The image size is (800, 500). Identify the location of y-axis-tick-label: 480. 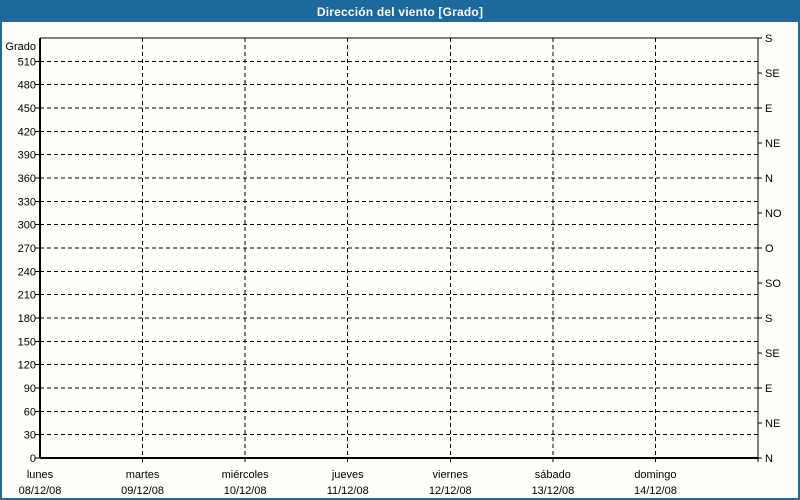
(27, 86).